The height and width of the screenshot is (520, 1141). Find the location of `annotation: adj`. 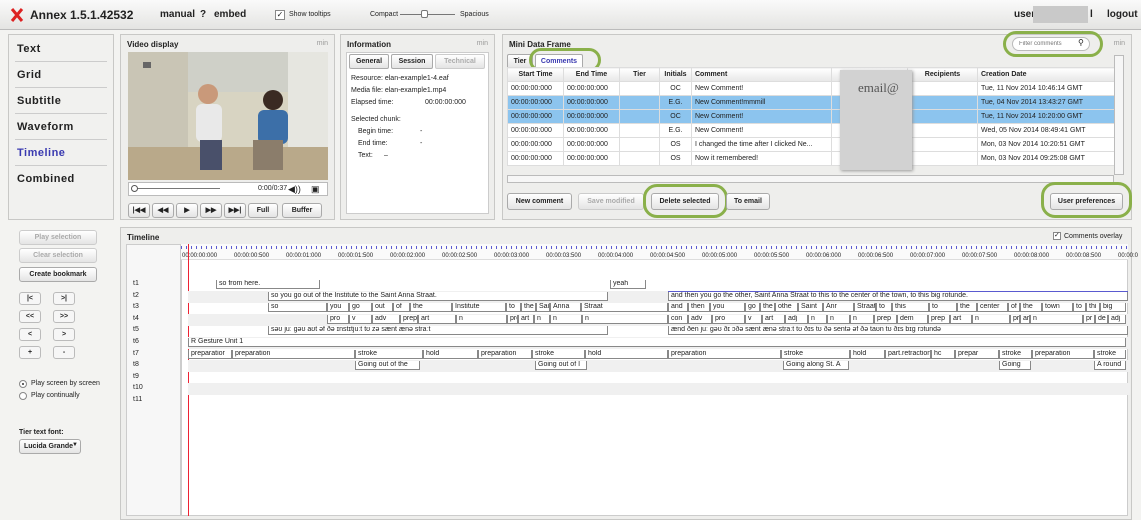

annotation: adj is located at coordinates (1117, 319).